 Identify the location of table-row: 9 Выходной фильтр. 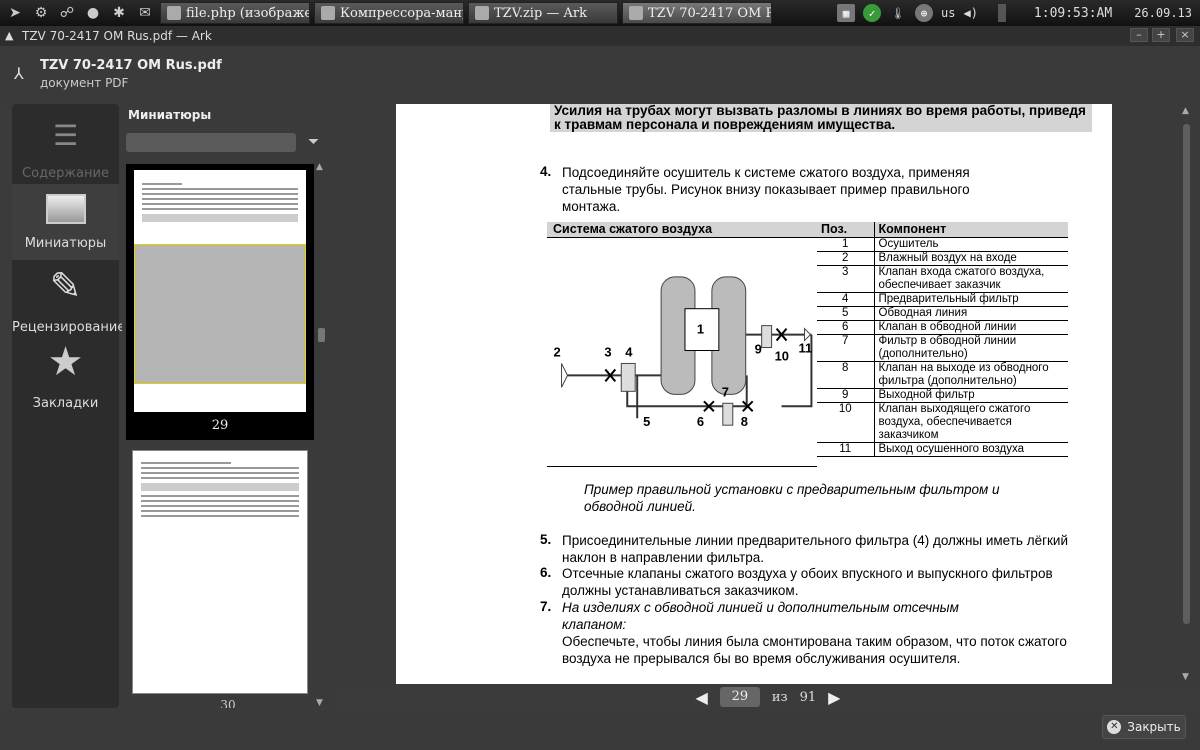
(942, 395).